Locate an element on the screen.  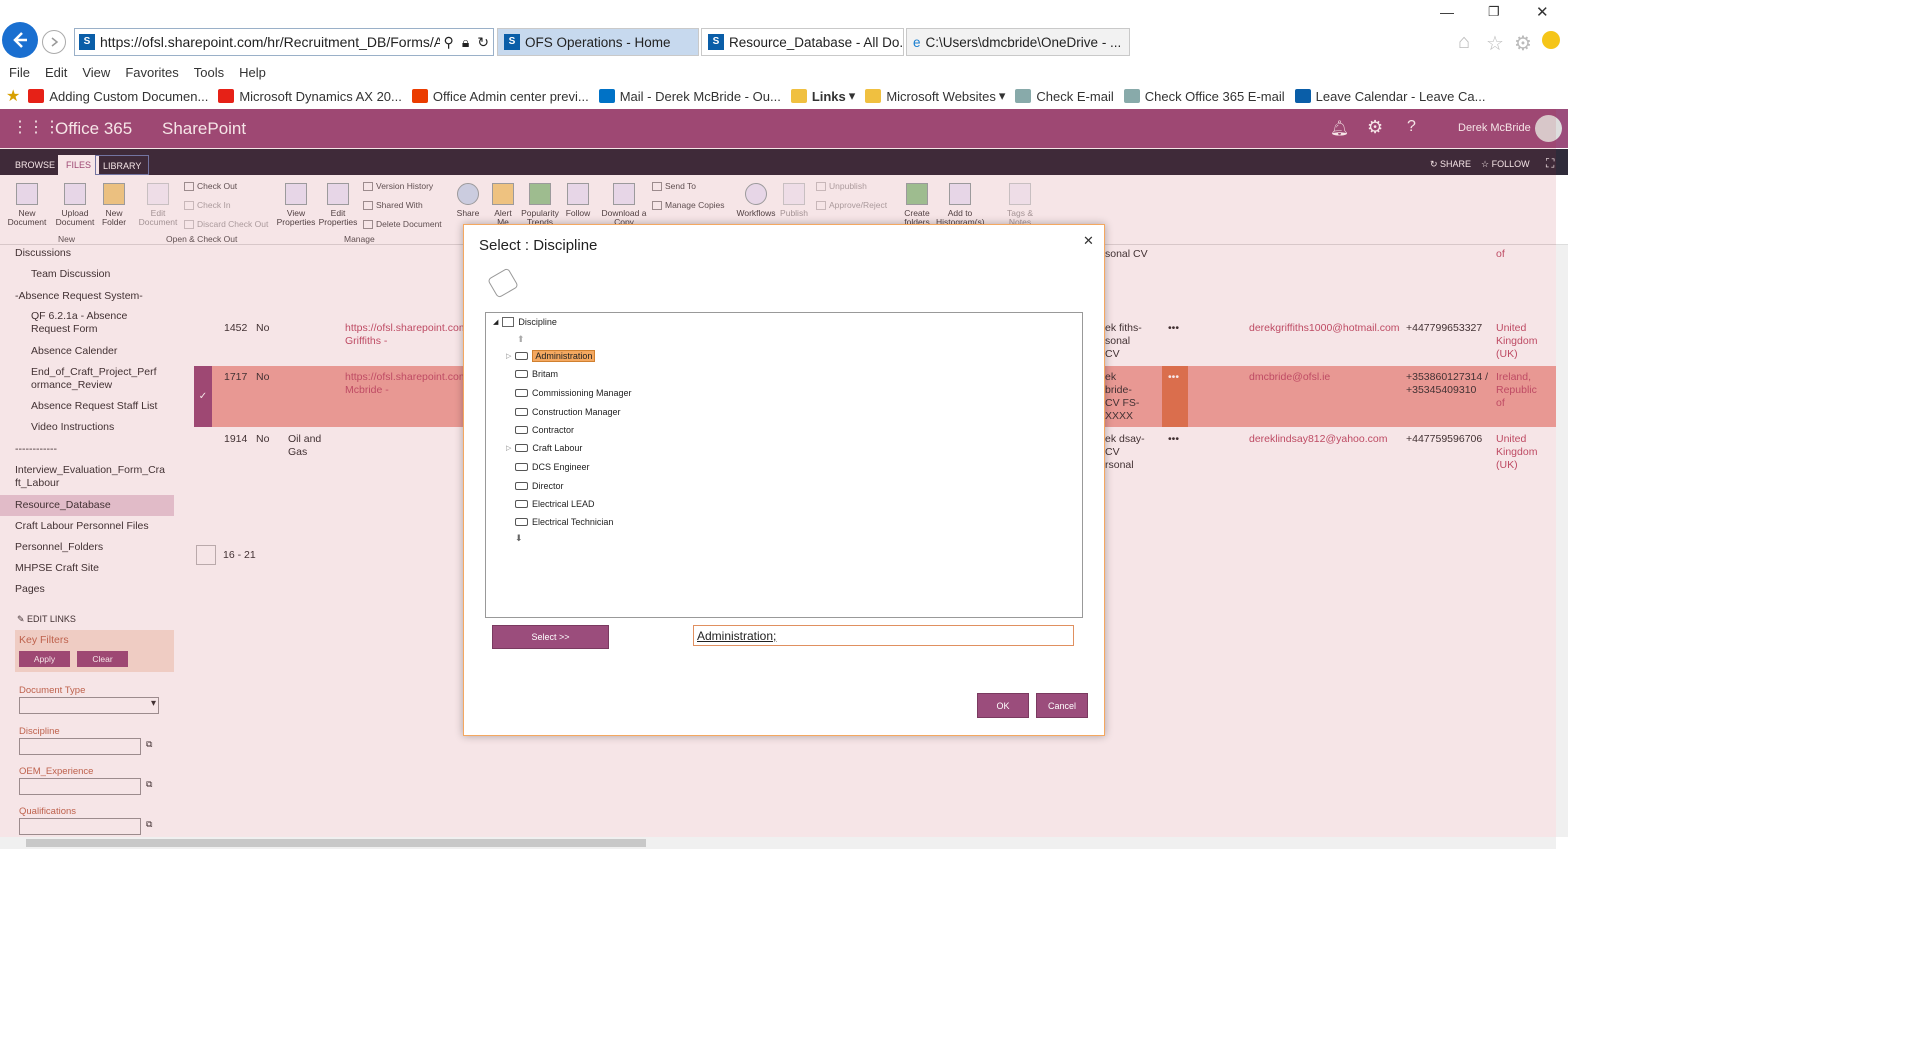
tree-root: ◢ Discipline is located at coordinates (525, 322).